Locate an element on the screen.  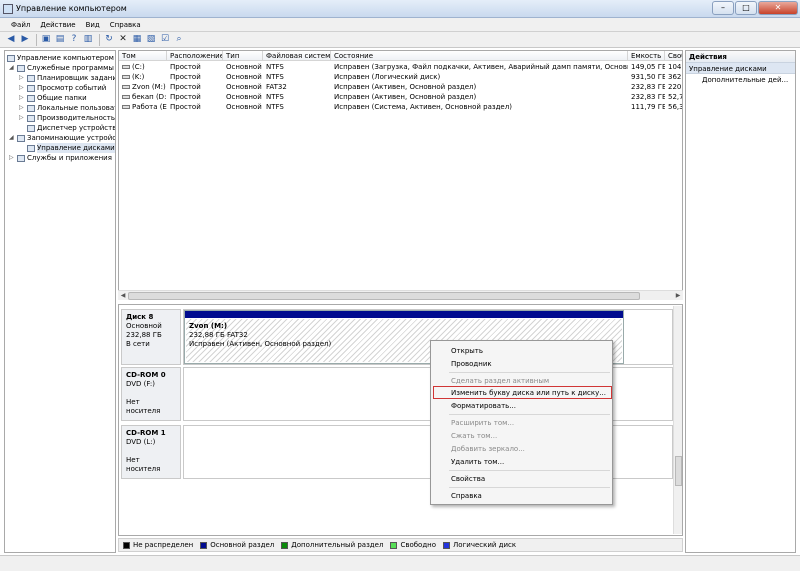
close-button: ✕ is located at coordinates (778, 8).